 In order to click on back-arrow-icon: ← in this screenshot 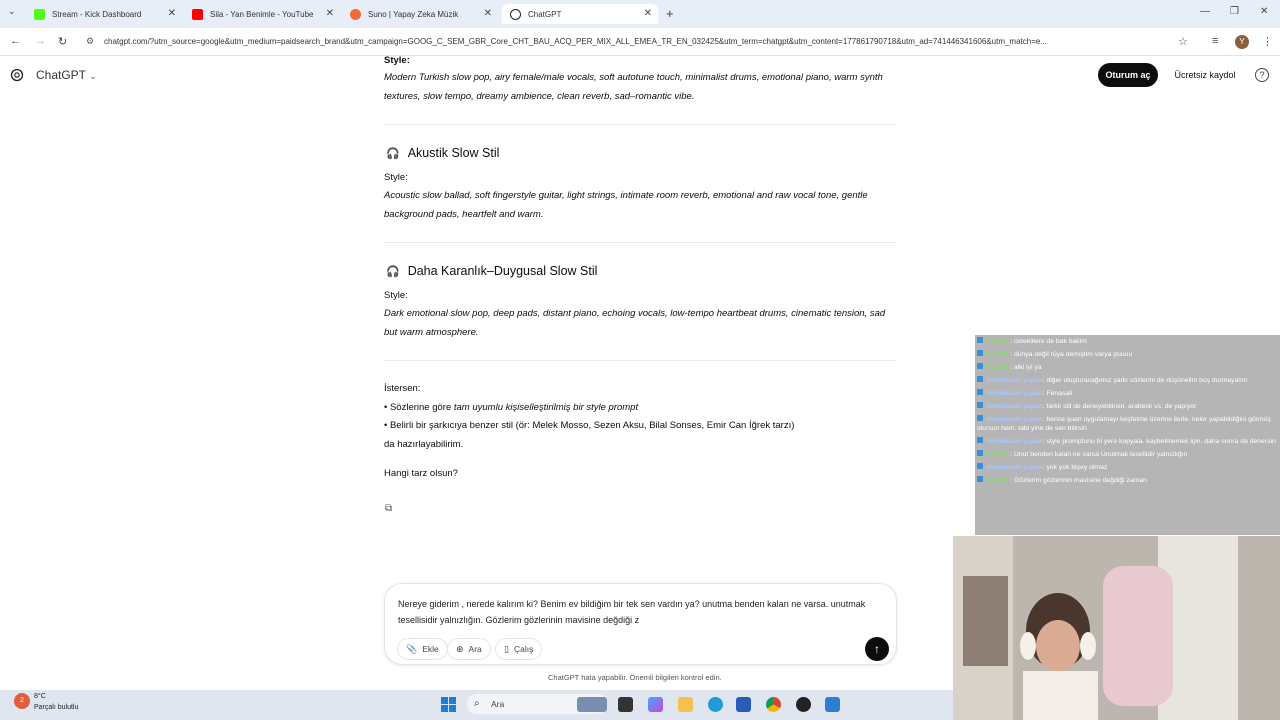, I will do `click(15, 41)`.